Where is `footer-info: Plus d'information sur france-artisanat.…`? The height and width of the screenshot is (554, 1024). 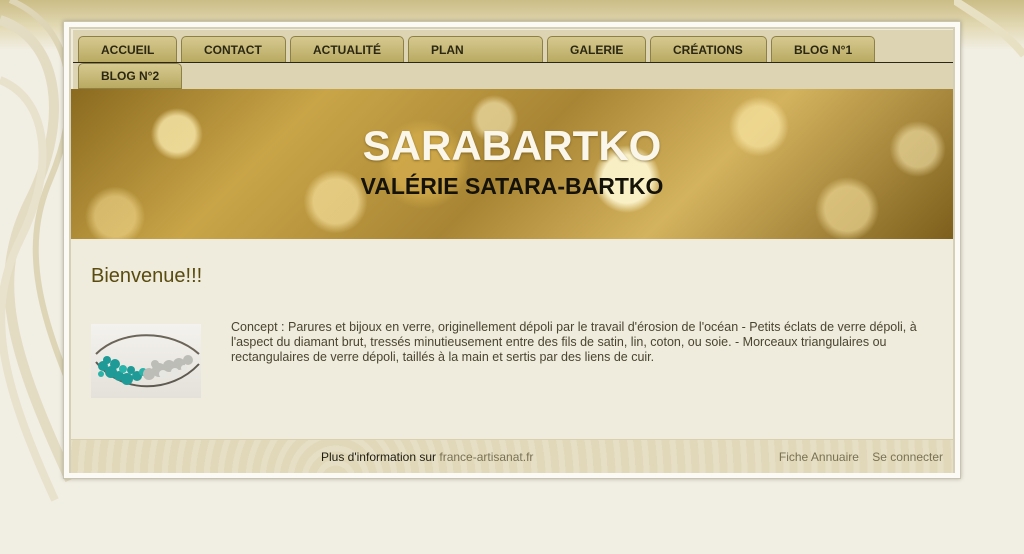
footer-info: Plus d'information sur france-artisanat.… is located at coordinates (427, 457).